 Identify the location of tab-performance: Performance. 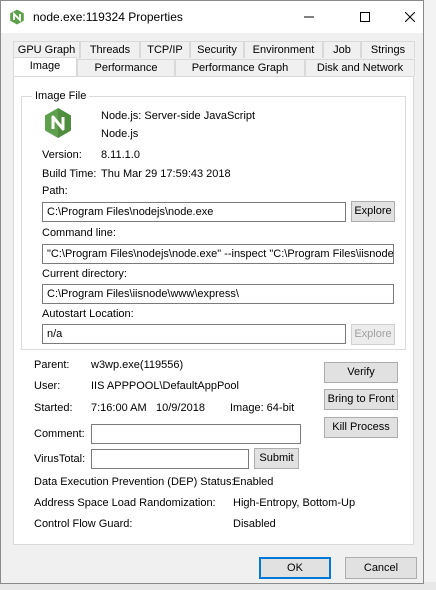
(126, 67).